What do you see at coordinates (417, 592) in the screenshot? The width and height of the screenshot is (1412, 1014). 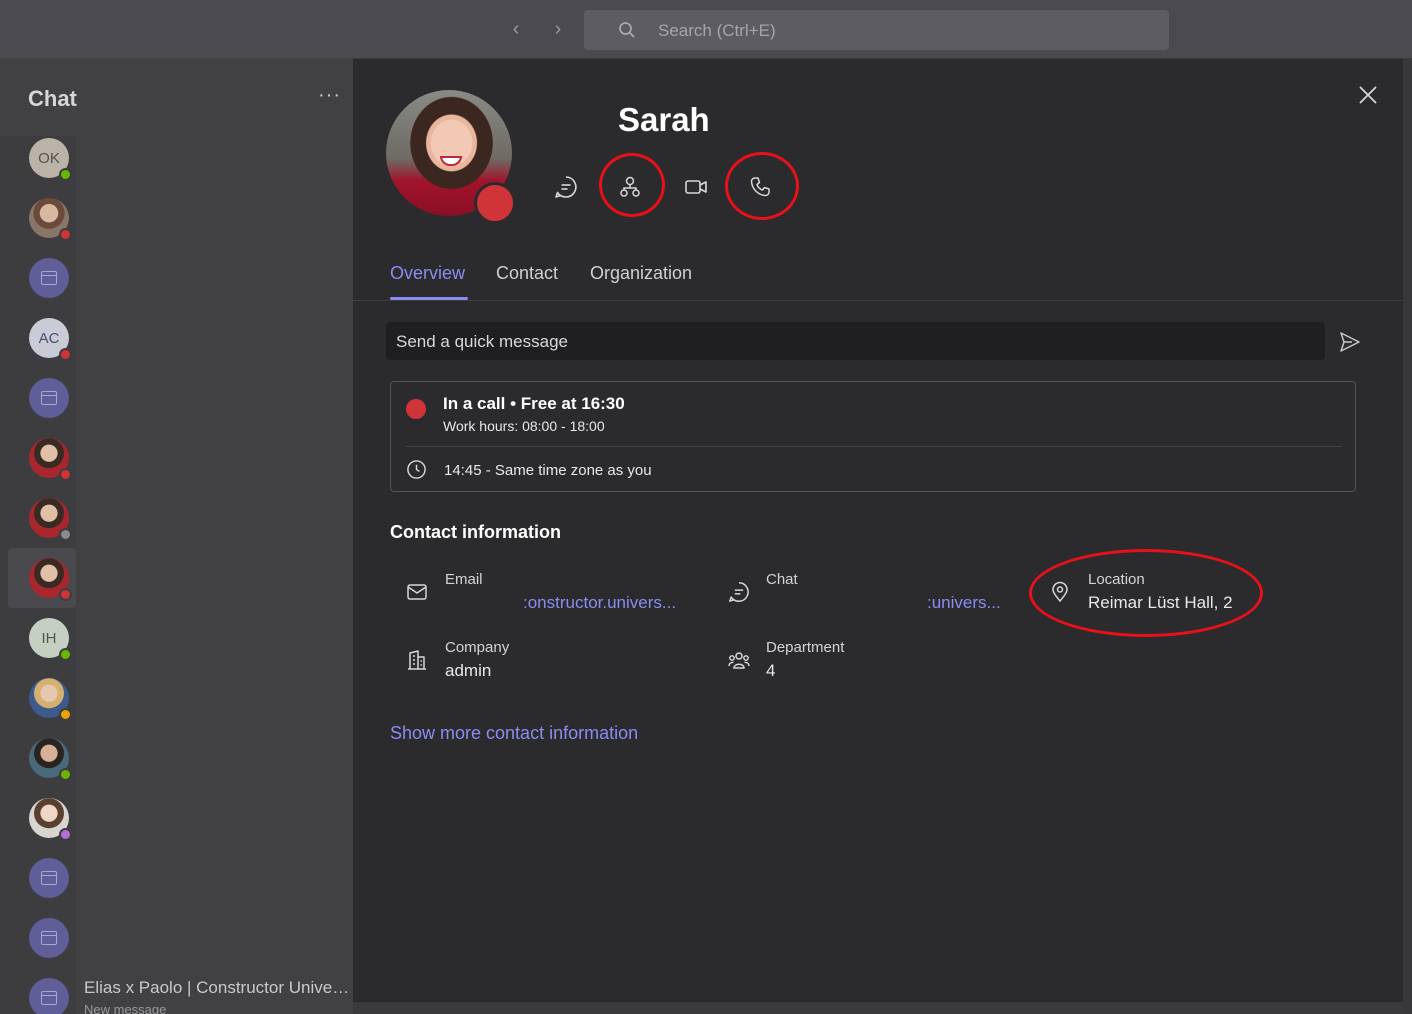 I see `mail-icon` at bounding box center [417, 592].